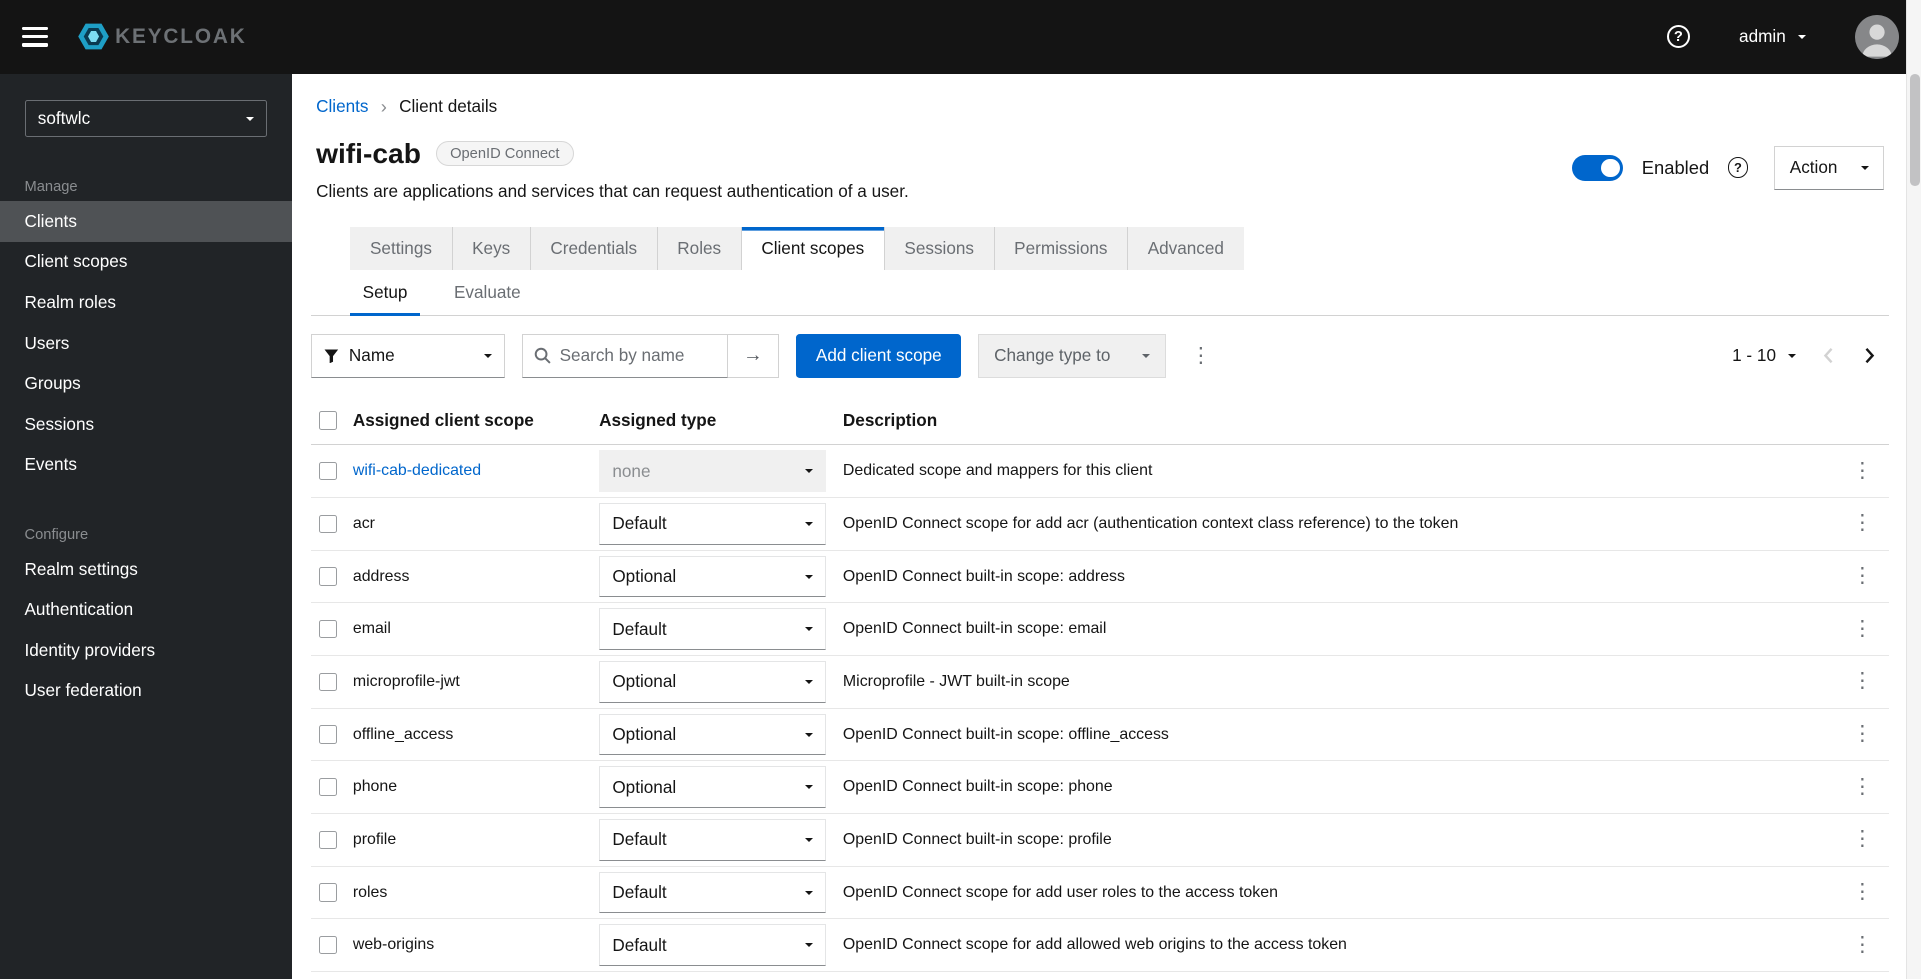 The height and width of the screenshot is (979, 1921). I want to click on breadcrumb-clients-link: Clients, so click(342, 106).